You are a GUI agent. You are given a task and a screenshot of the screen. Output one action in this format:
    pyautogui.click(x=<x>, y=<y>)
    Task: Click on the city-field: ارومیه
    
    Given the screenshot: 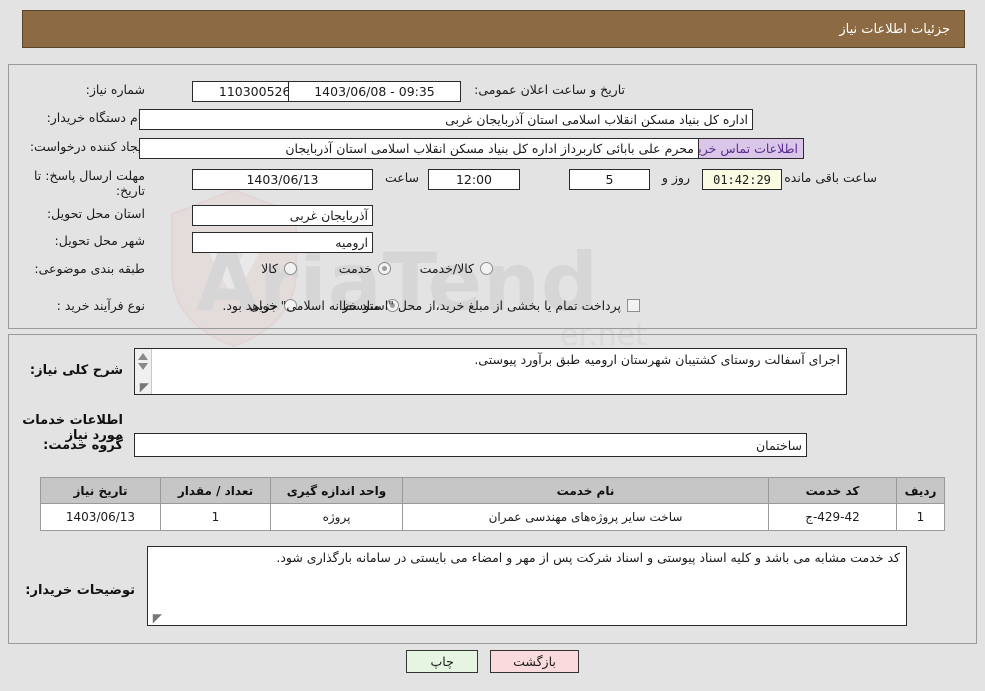 What is the action you would take?
    pyautogui.click(x=282, y=242)
    